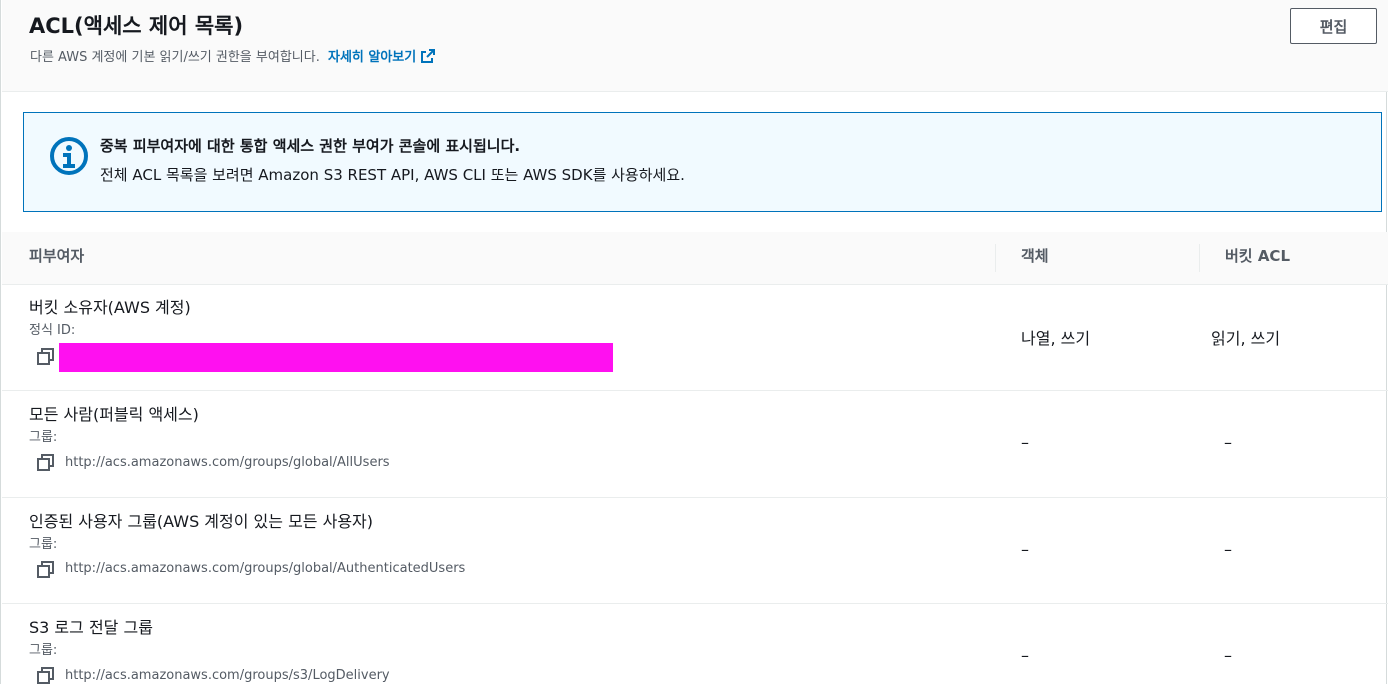 This screenshot has width=1388, height=685. What do you see at coordinates (201, 521) in the screenshot?
I see `grantee-name: 인증된 사용자 그룹(AWS 계정이 있는 모든 사용자)` at bounding box center [201, 521].